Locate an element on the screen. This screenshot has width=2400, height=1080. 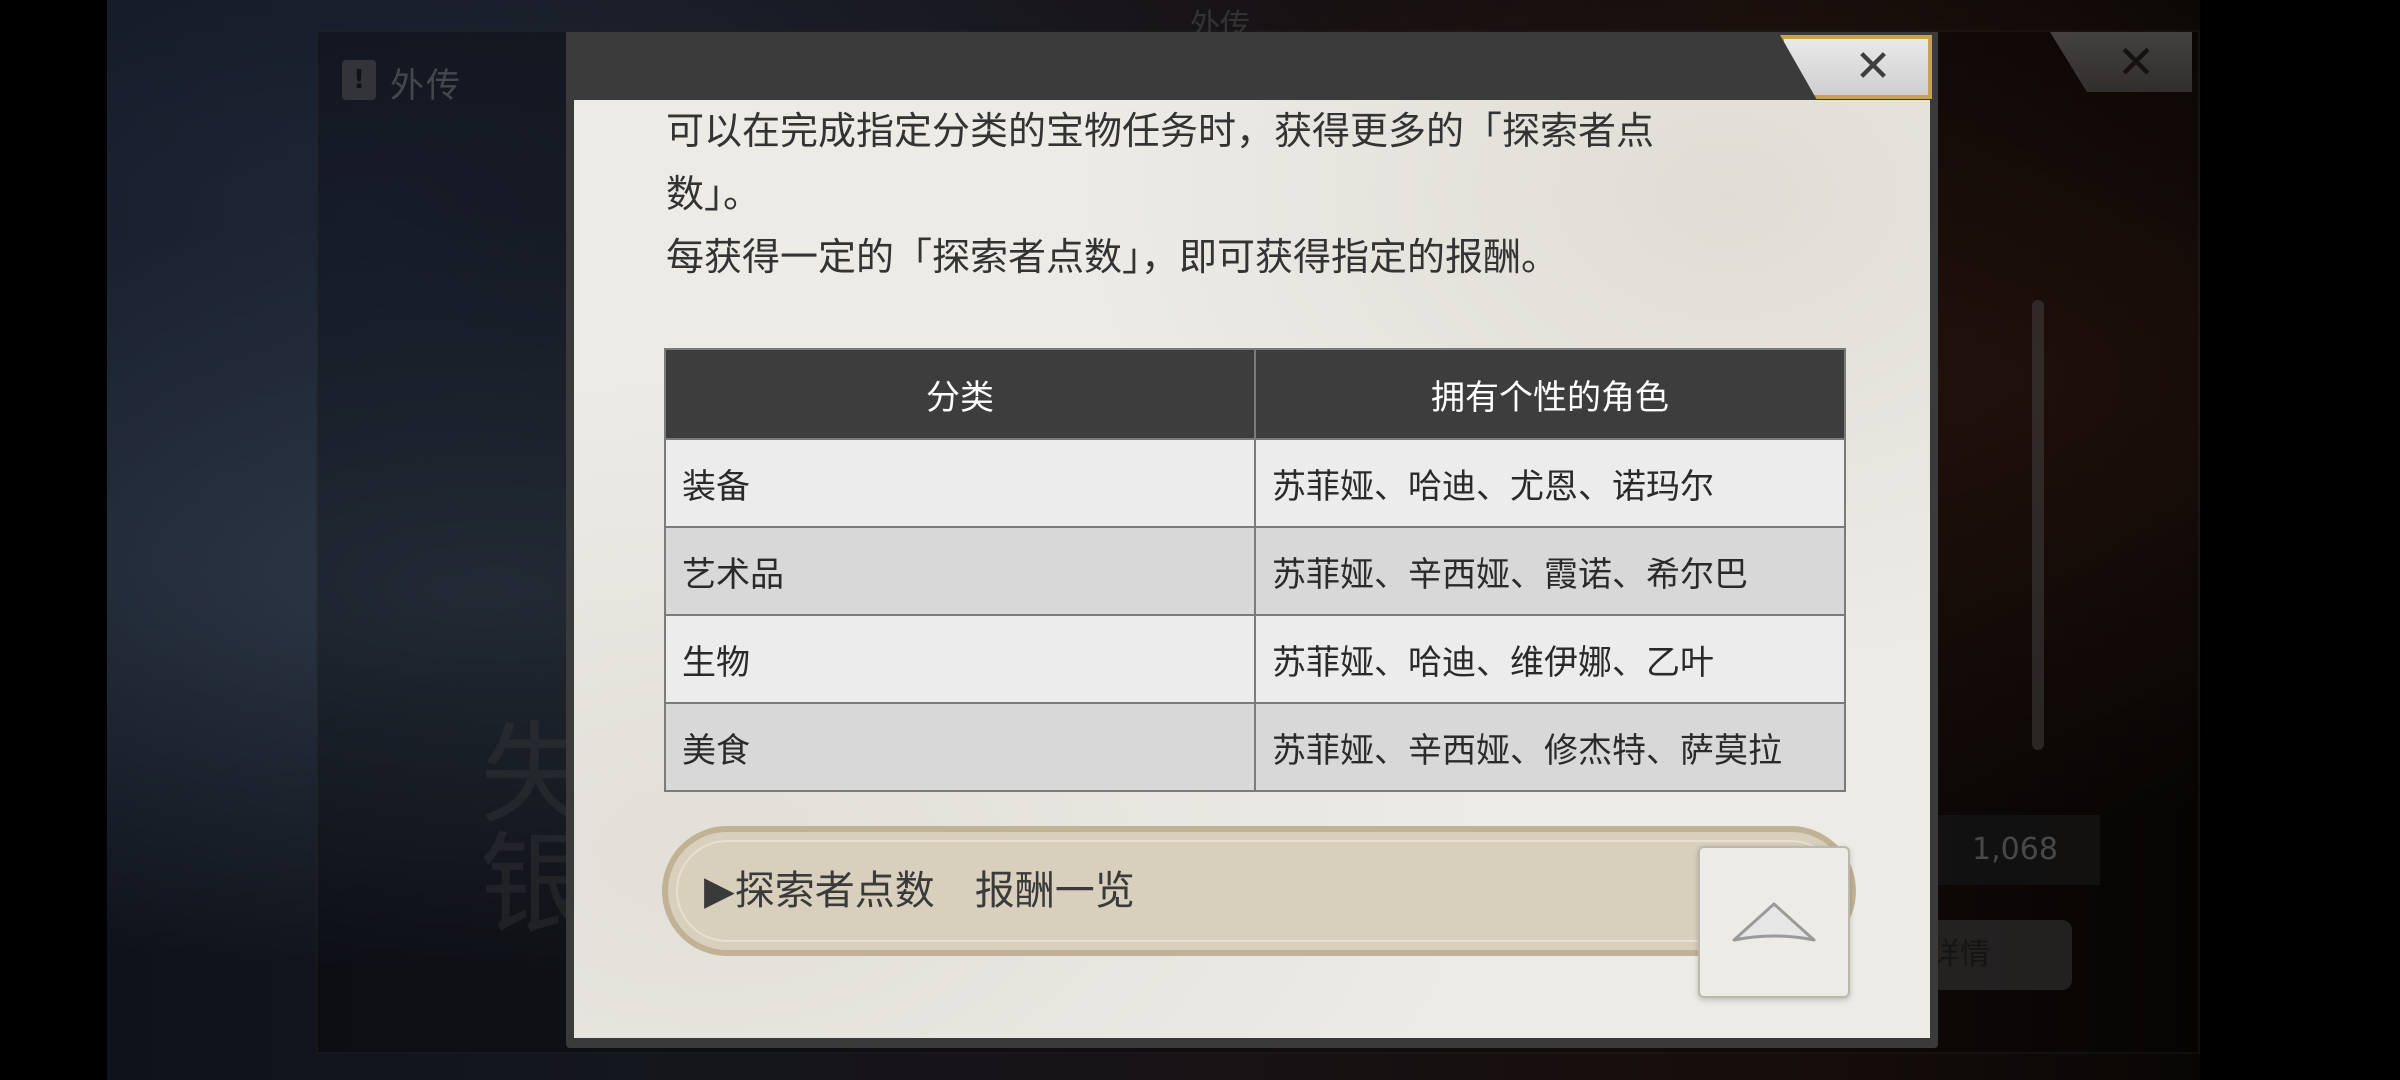
scroll-to-top-button is located at coordinates (1774, 922).